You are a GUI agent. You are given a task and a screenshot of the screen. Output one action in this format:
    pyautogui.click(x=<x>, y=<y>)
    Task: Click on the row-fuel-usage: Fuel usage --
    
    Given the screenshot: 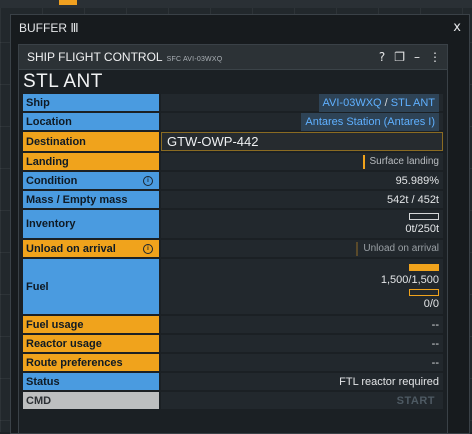 What is the action you would take?
    pyautogui.click(x=233, y=324)
    